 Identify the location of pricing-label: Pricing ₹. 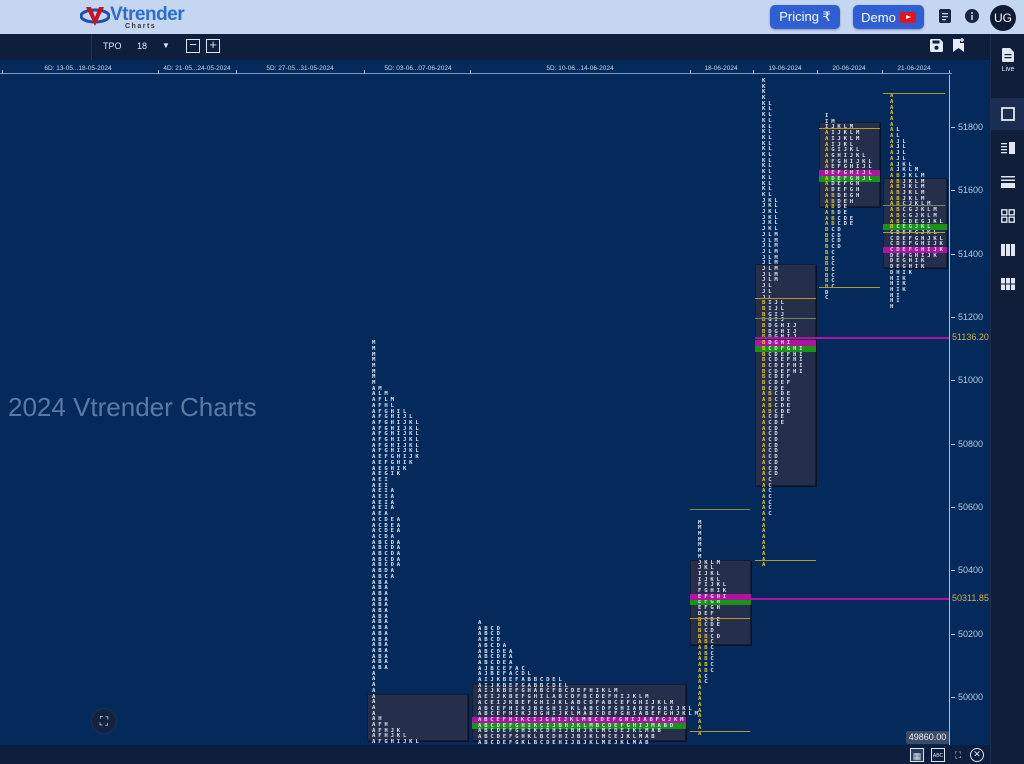
(805, 16).